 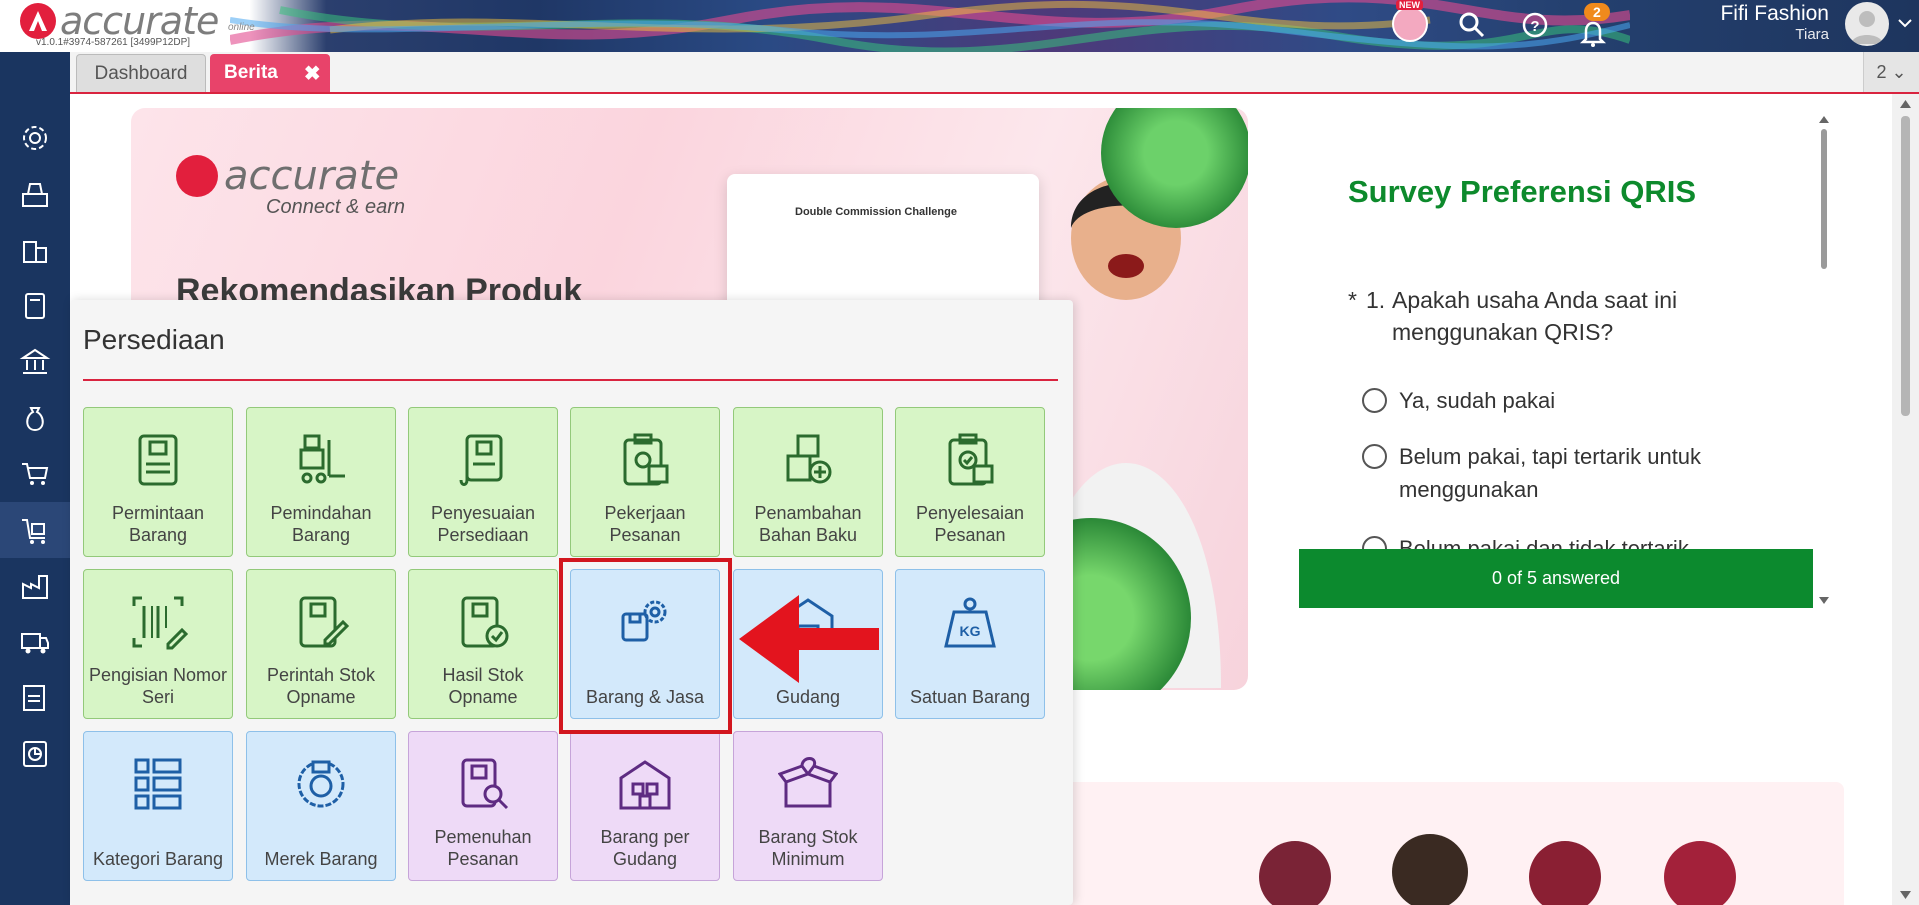 What do you see at coordinates (970, 524) in the screenshot?
I see `tile-label: Penyelesaian Pesanan` at bounding box center [970, 524].